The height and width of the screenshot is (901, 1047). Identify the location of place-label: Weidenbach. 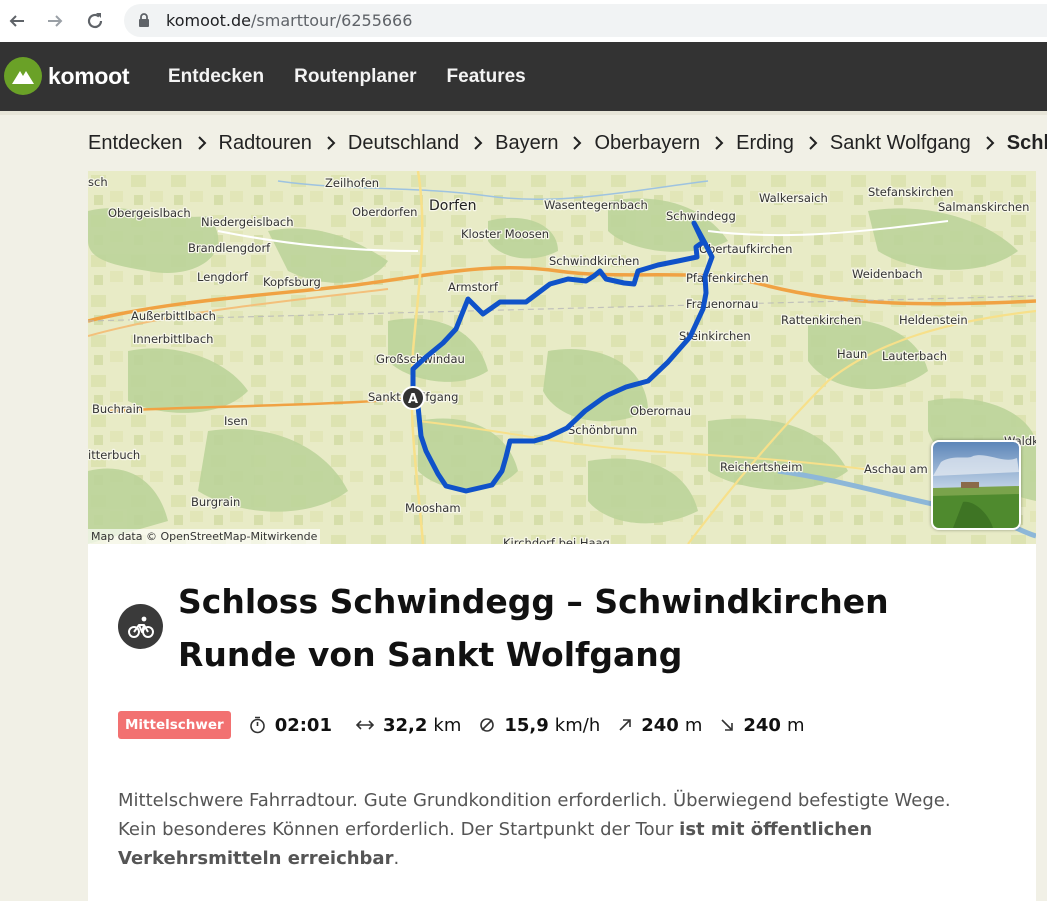
(887, 274).